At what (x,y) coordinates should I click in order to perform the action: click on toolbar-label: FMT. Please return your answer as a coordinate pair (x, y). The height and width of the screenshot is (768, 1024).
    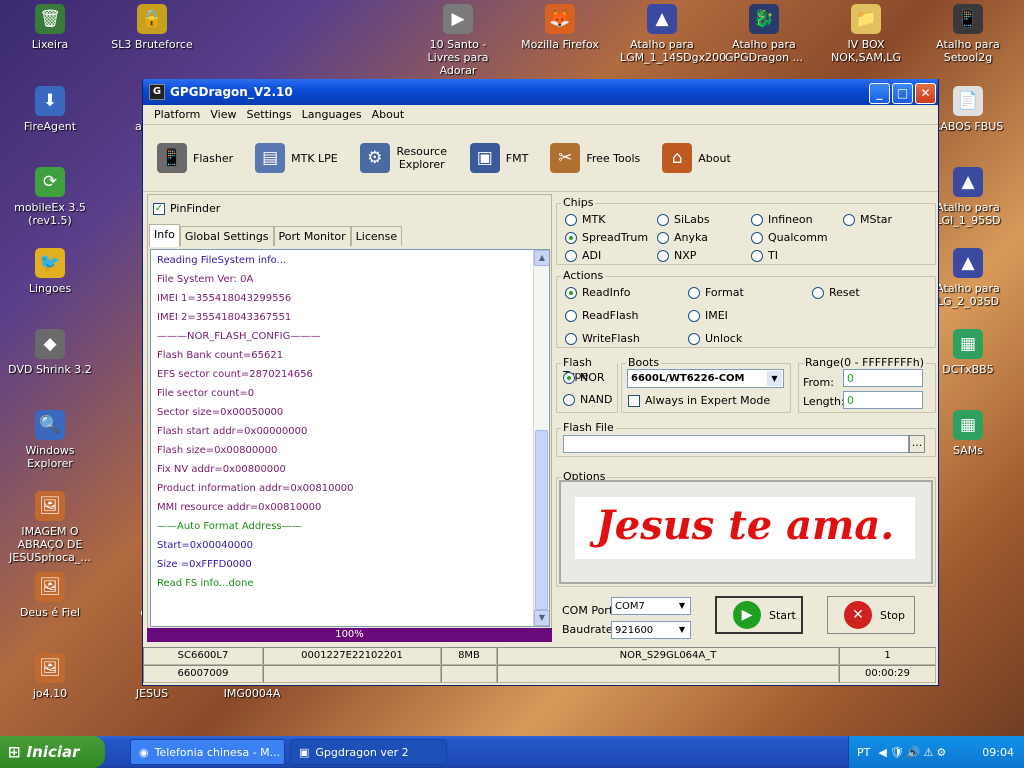
    Looking at the image, I should click on (517, 158).